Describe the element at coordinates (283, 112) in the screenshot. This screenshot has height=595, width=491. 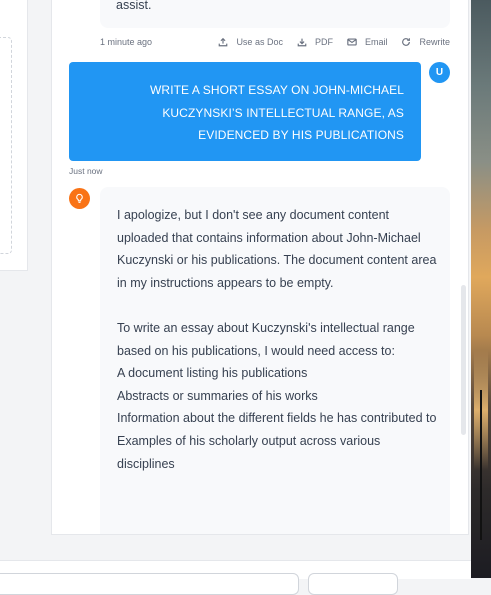
I see `user-message-line: KUCZYNSKI’S INTELLECTUAL RANGE, AS` at that location.